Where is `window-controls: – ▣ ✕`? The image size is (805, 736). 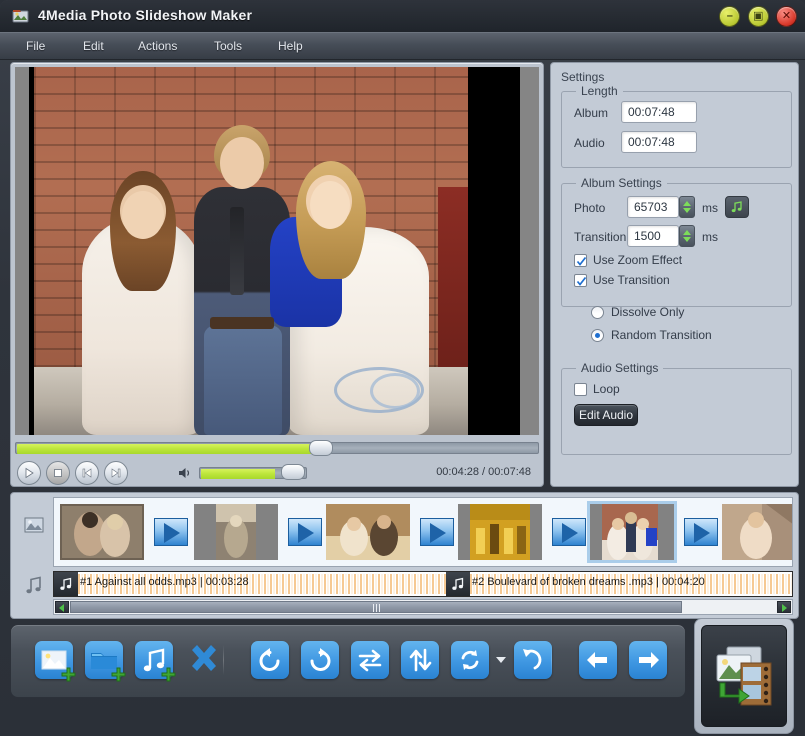 window-controls: – ▣ ✕ is located at coordinates (756, 16).